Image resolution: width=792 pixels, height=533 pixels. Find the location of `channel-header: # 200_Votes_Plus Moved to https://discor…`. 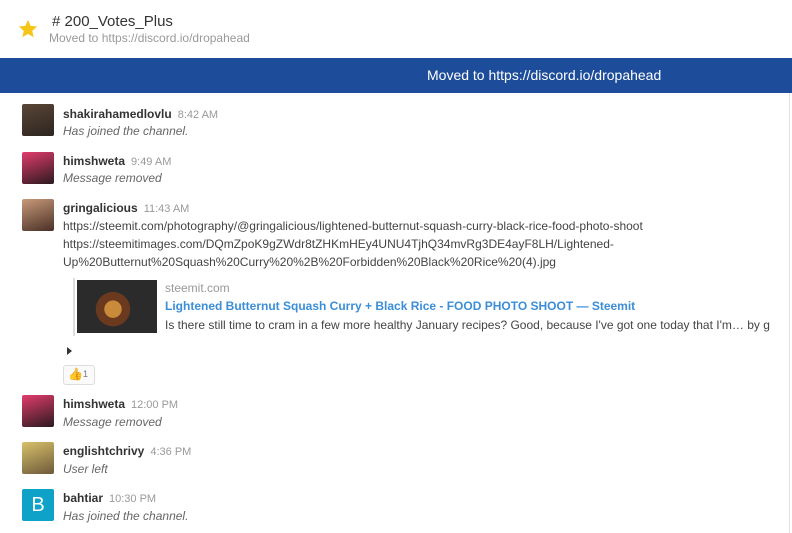

channel-header: # 200_Votes_Plus Moved to https://discor… is located at coordinates (396, 29).